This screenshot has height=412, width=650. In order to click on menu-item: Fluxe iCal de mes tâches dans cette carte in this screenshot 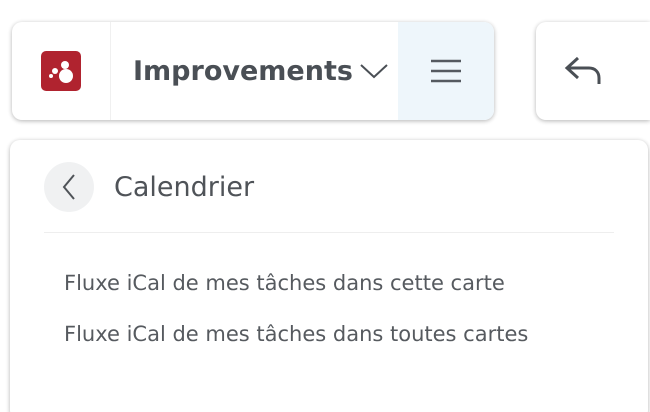, I will do `click(339, 283)`.